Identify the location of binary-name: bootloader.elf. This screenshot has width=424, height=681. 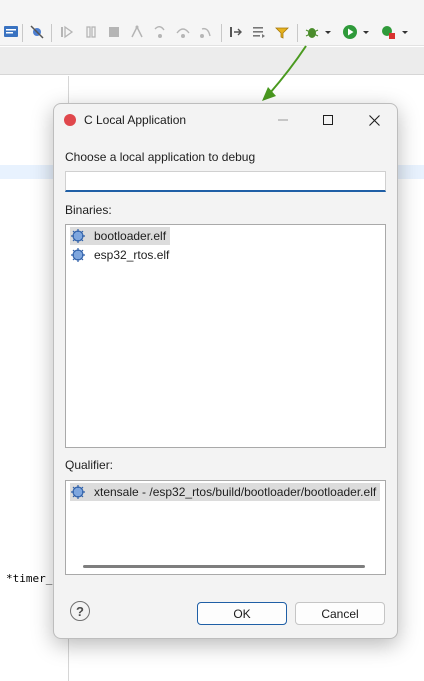
(130, 236).